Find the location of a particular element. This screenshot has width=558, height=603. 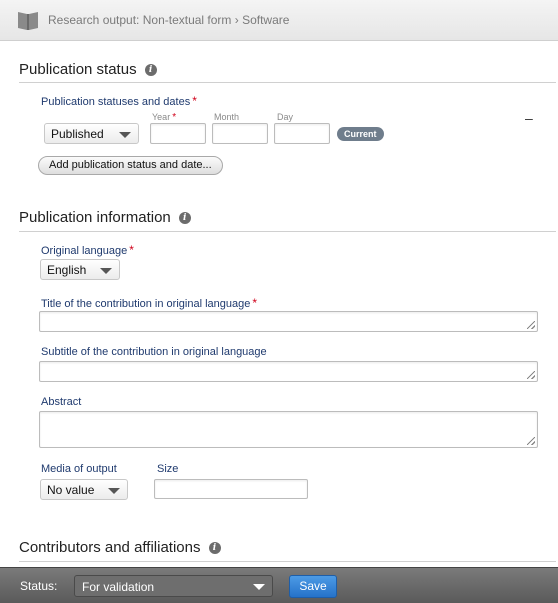

save-button: Save is located at coordinates (313, 586).